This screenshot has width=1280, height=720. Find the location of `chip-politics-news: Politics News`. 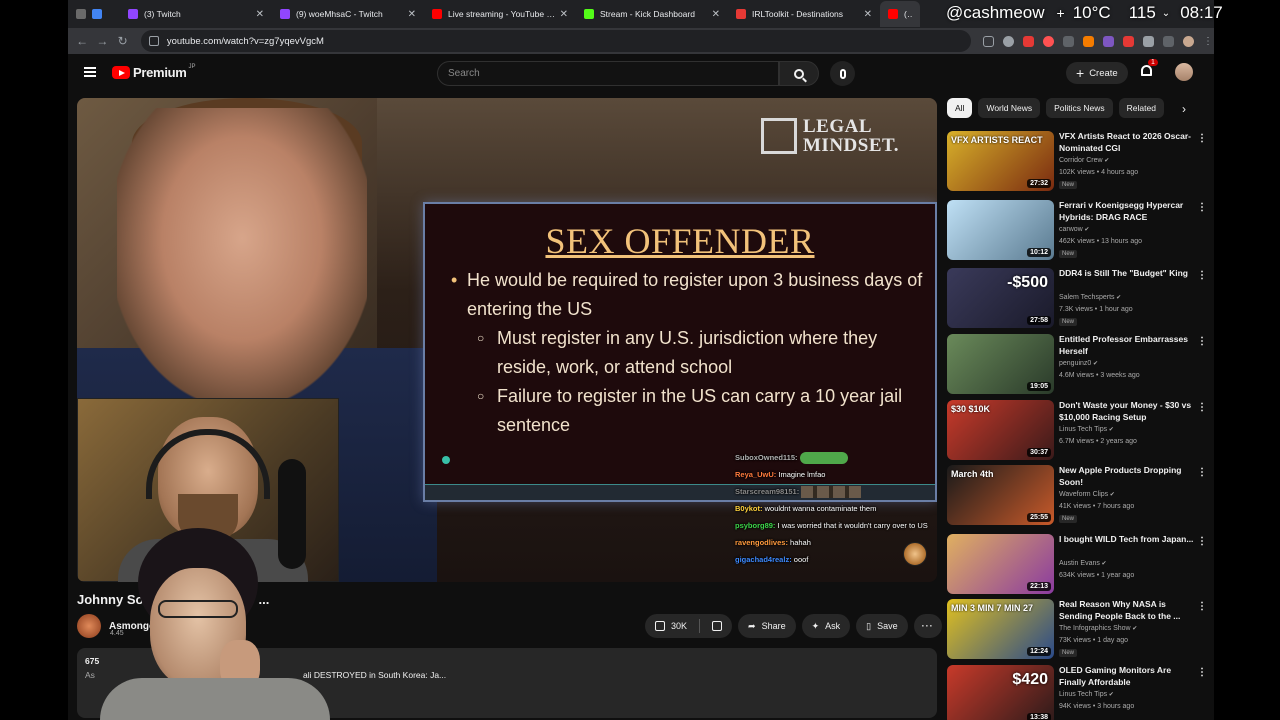

chip-politics-news: Politics News is located at coordinates (1079, 108).